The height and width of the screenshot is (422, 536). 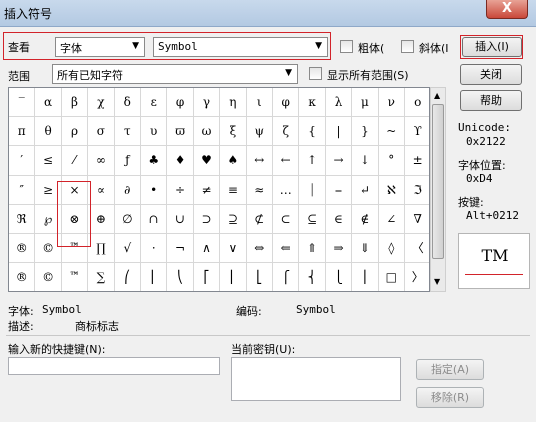 What do you see at coordinates (450, 397) in the screenshot?
I see `remove-button: 移除(R)` at bounding box center [450, 397].